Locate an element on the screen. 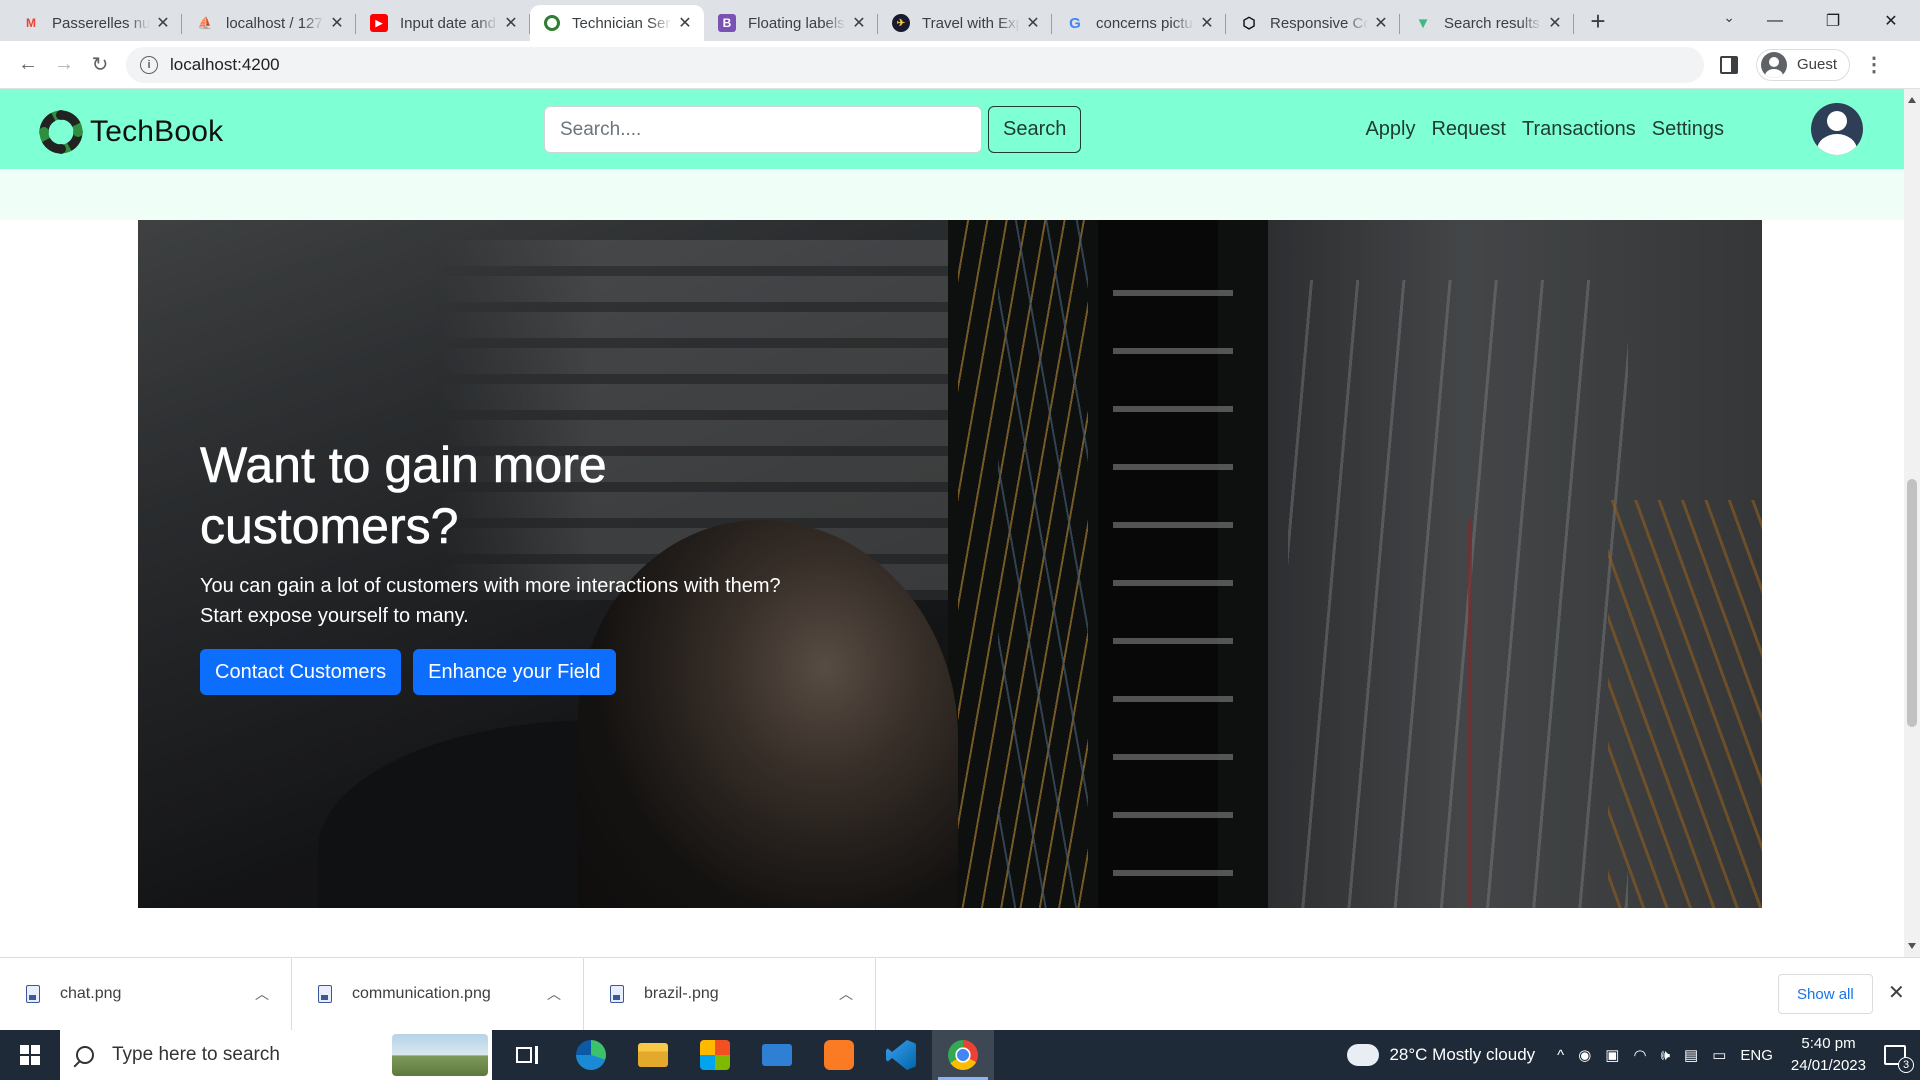 This screenshot has width=1920, height=1080. tab-title: Passerelles nu is located at coordinates (101, 23).